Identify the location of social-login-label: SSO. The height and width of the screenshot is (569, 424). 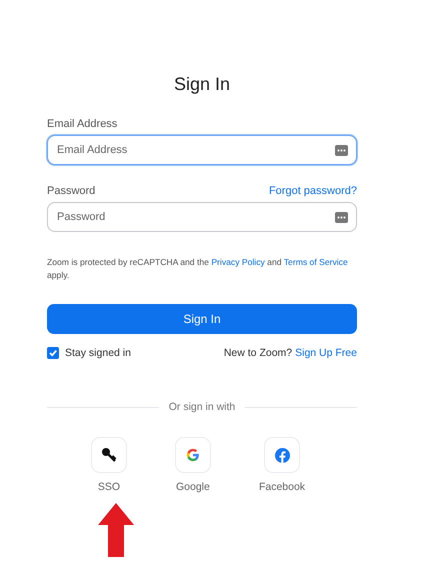
(109, 487).